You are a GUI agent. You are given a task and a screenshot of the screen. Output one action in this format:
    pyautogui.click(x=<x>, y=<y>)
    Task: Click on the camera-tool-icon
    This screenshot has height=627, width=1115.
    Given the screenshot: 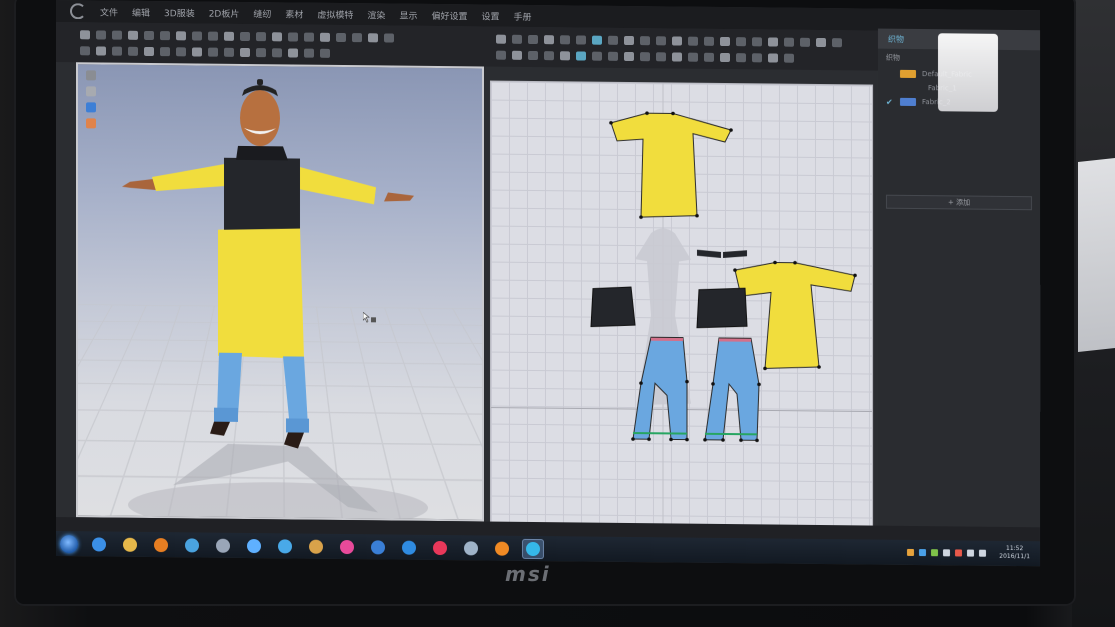 What is the action you would take?
    pyautogui.click(x=309, y=37)
    